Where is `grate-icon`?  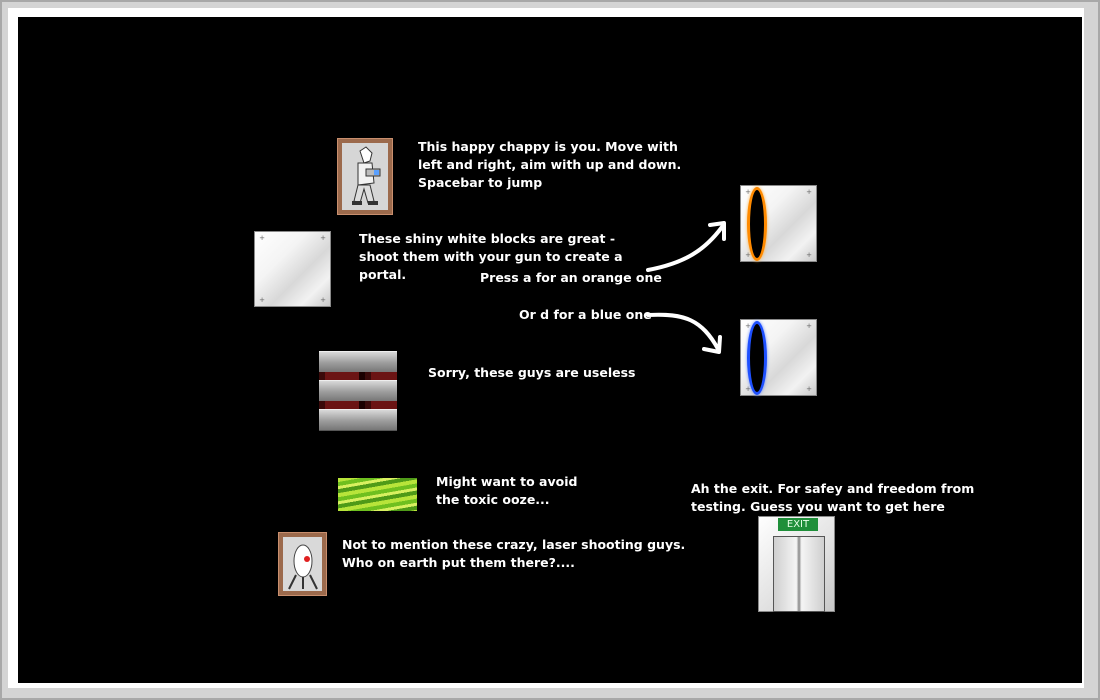
grate-icon is located at coordinates (358, 391).